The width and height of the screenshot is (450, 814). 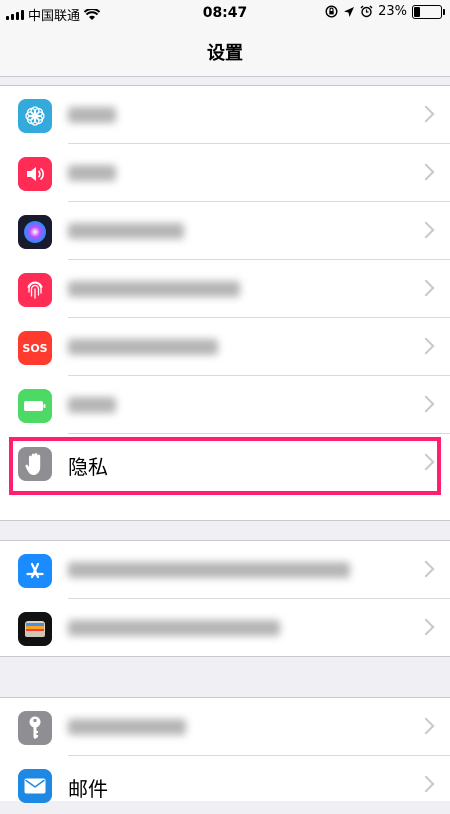 I want to click on settings-row-battery, so click(x=225, y=405).